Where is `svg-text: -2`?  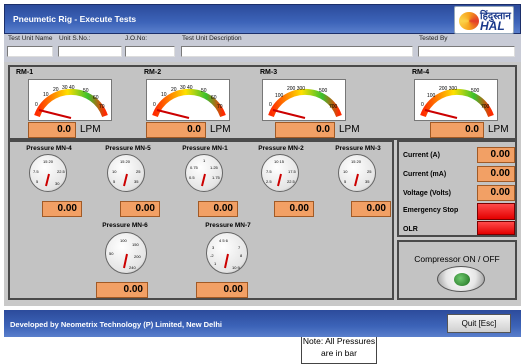 svg-text: -2 is located at coordinates (212, 255).